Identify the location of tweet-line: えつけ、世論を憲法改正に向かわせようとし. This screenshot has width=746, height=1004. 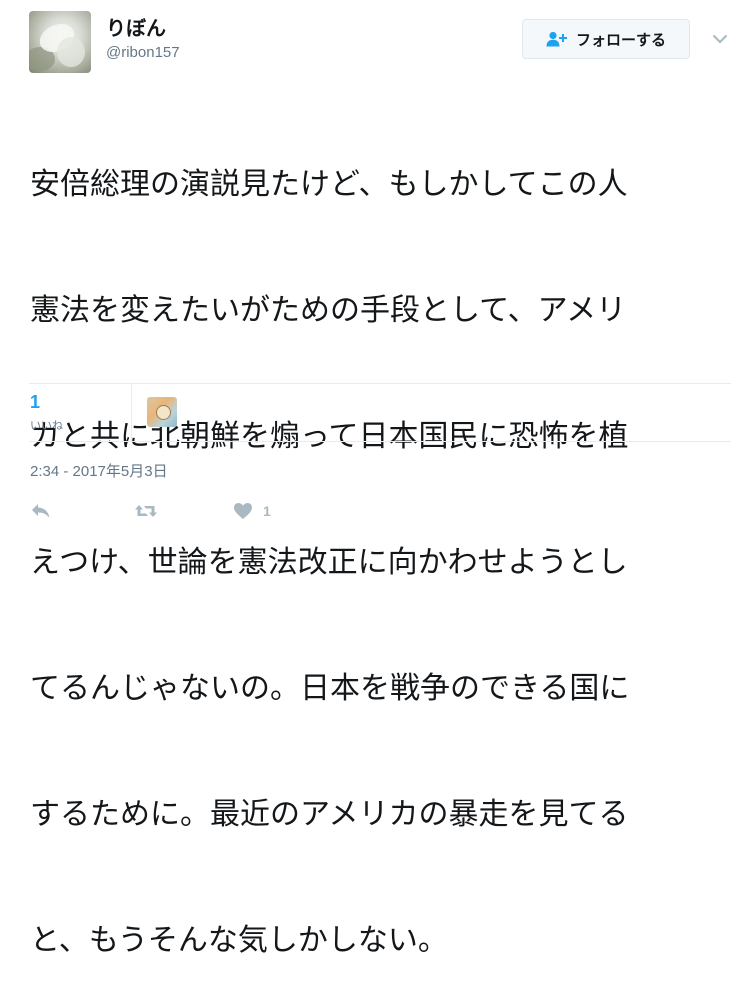
(329, 562).